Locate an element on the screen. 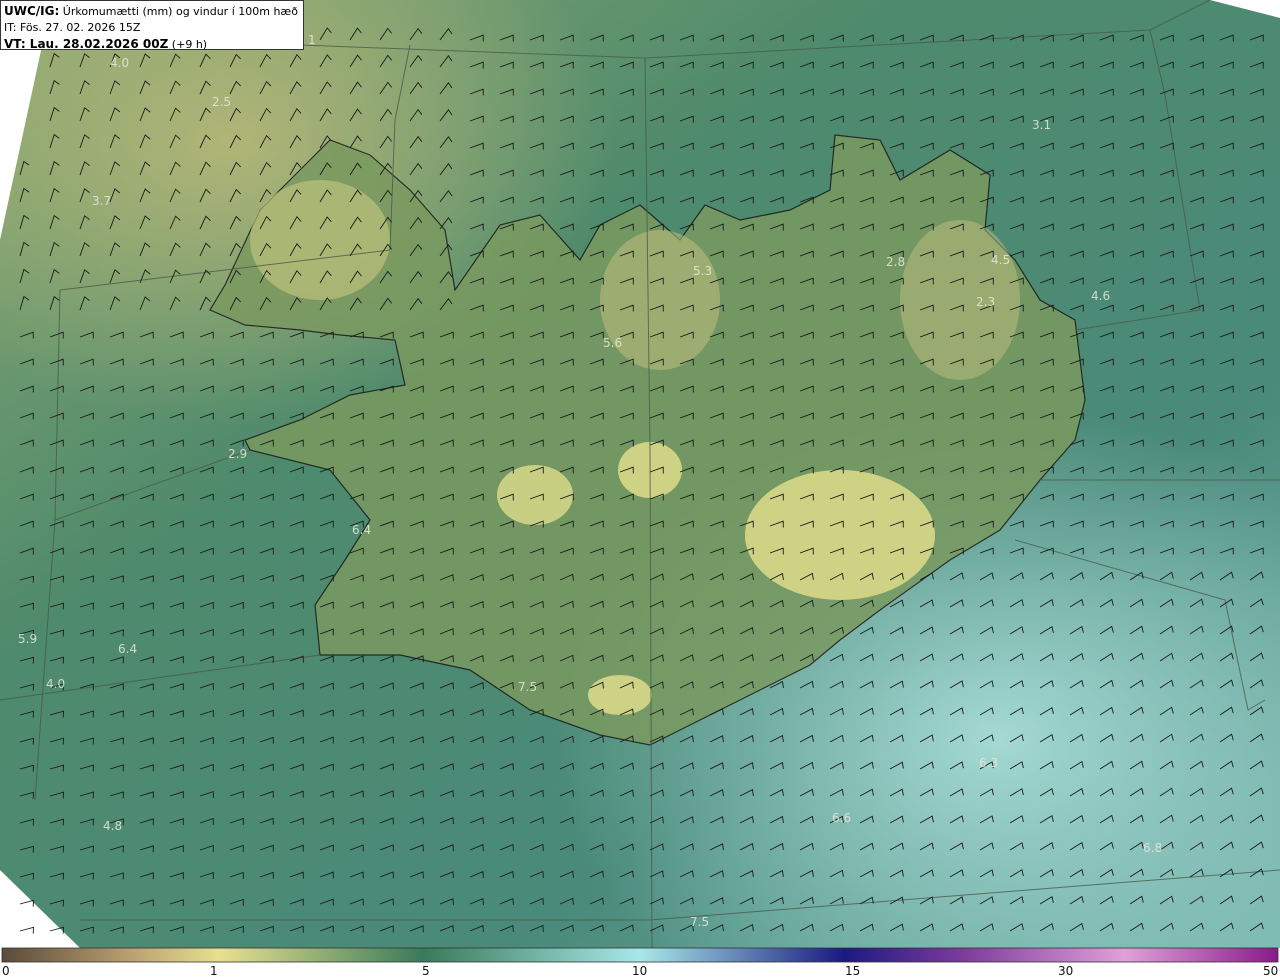  value-label: 2.5 is located at coordinates (221, 102).